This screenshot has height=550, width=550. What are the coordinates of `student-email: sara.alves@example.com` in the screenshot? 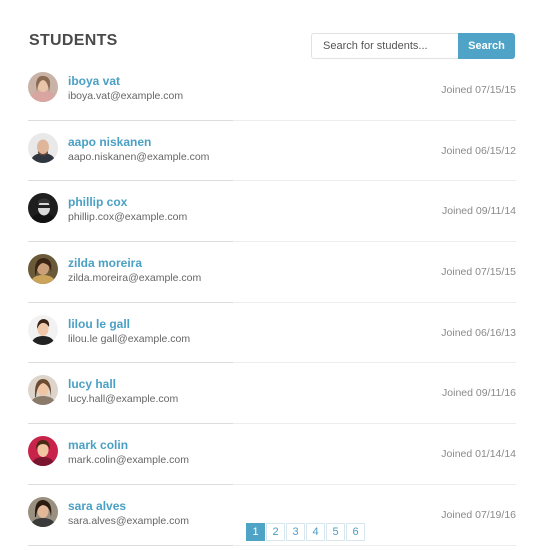 It's located at (128, 520).